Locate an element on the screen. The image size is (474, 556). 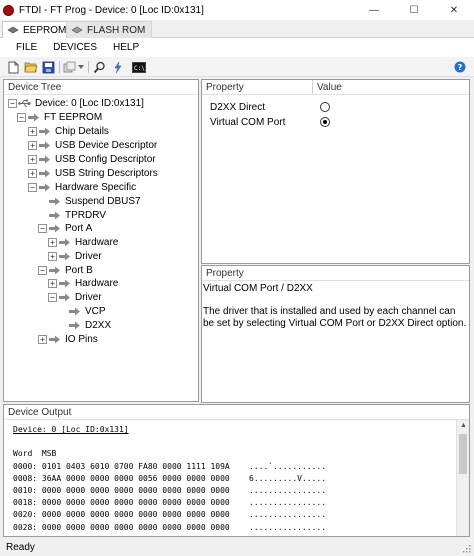
tree-item-label: IO Pins is located at coordinates (81, 339).